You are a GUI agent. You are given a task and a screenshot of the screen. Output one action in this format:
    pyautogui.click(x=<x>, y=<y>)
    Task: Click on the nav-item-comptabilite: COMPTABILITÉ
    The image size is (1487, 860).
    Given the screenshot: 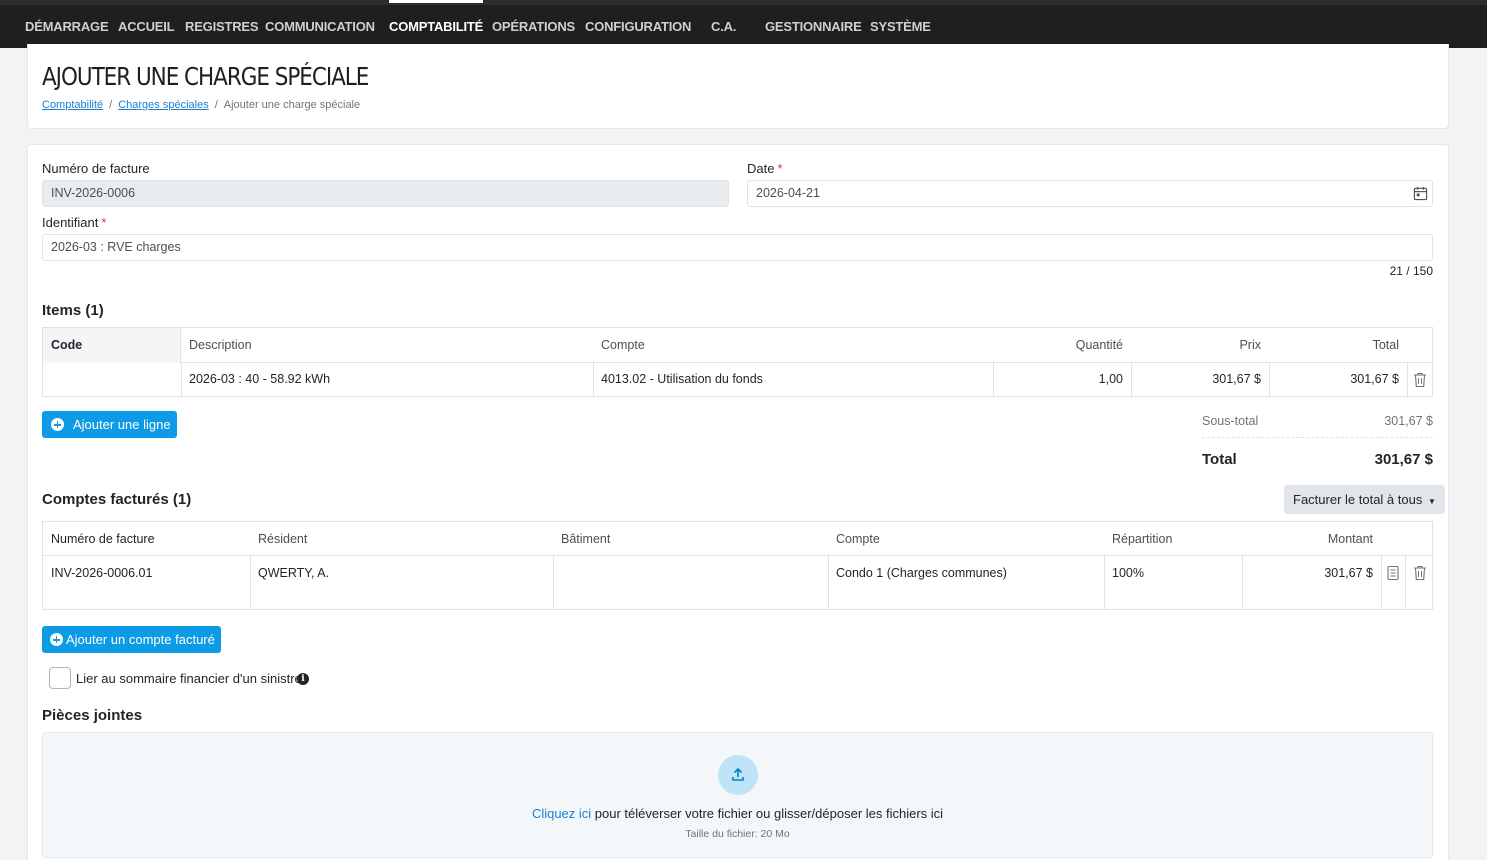 What is the action you would take?
    pyautogui.click(x=436, y=24)
    